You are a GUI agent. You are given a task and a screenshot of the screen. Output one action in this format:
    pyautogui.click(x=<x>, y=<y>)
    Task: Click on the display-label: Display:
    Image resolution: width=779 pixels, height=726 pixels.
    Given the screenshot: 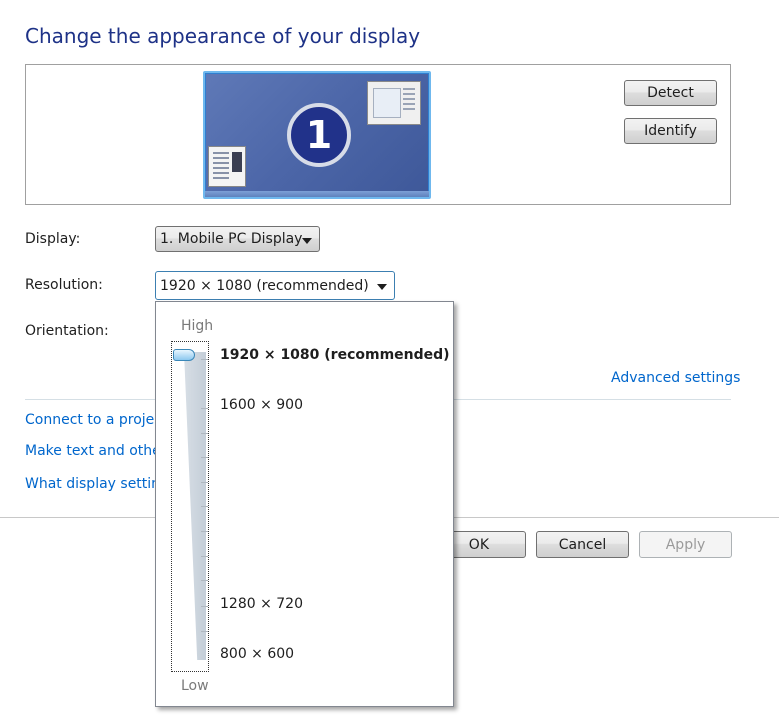 What is the action you would take?
    pyautogui.click(x=53, y=239)
    